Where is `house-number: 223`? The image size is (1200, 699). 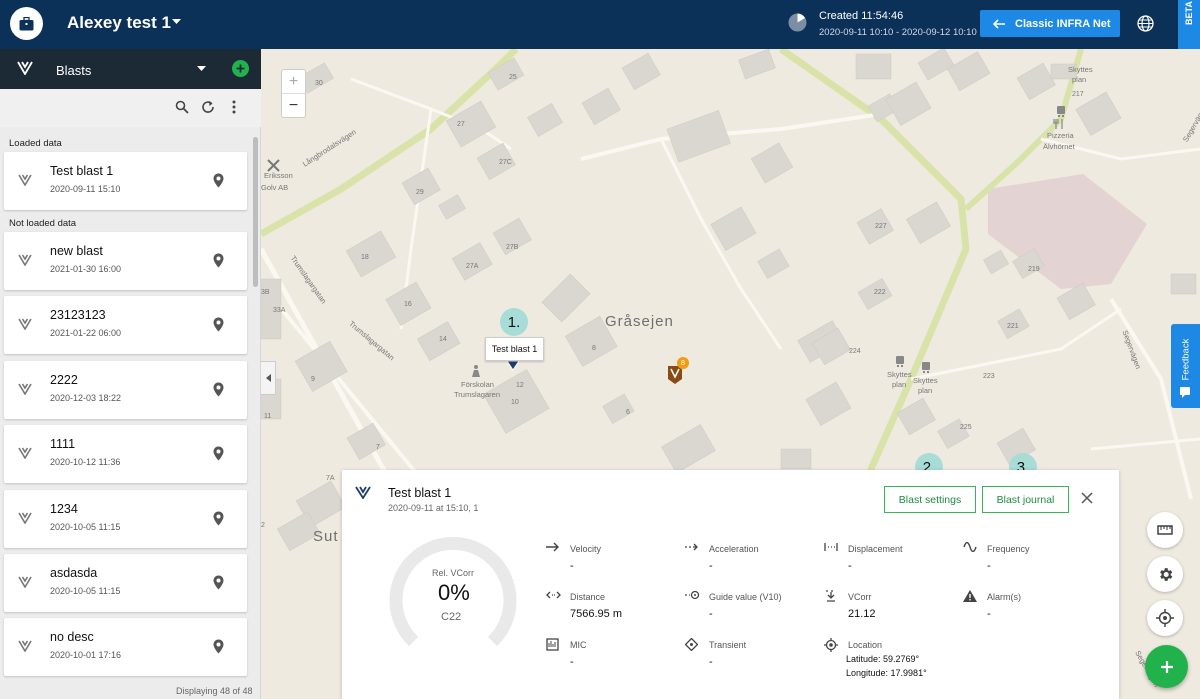
house-number: 223 is located at coordinates (989, 376).